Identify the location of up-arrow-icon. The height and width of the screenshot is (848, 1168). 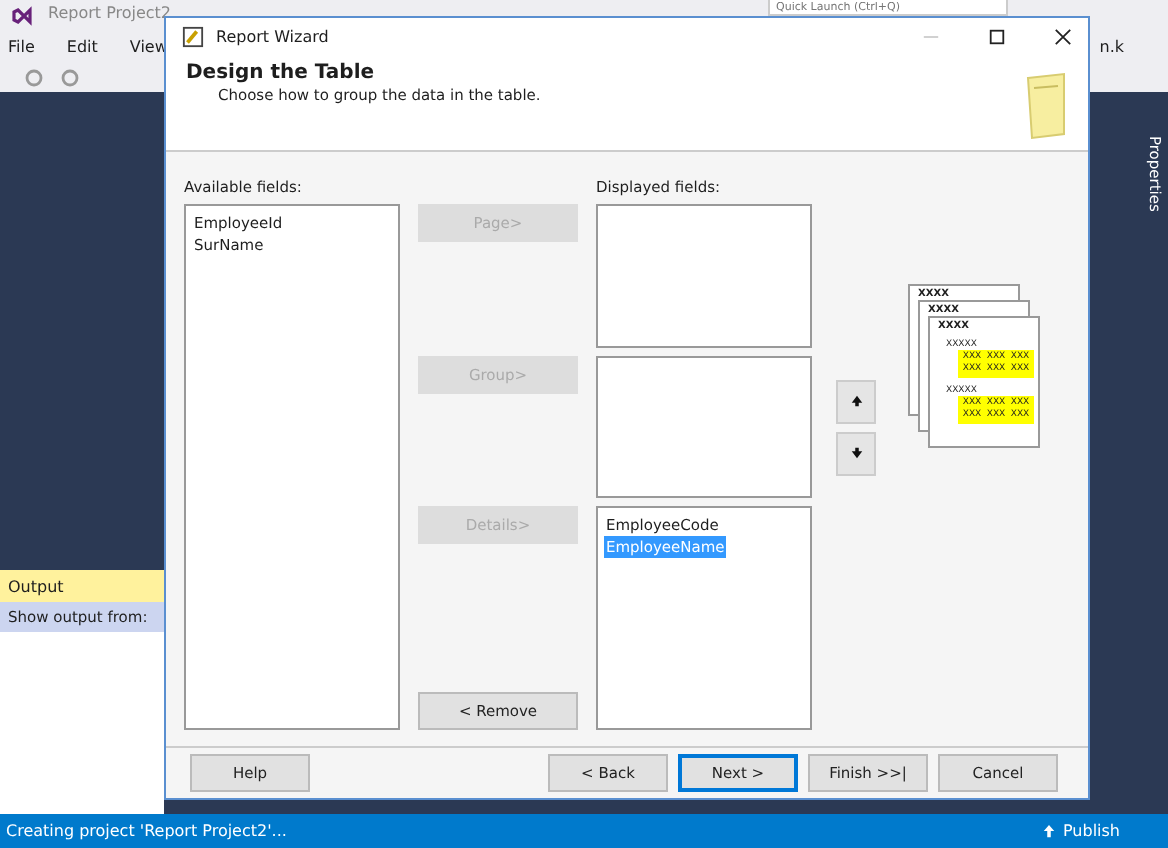
(856, 401).